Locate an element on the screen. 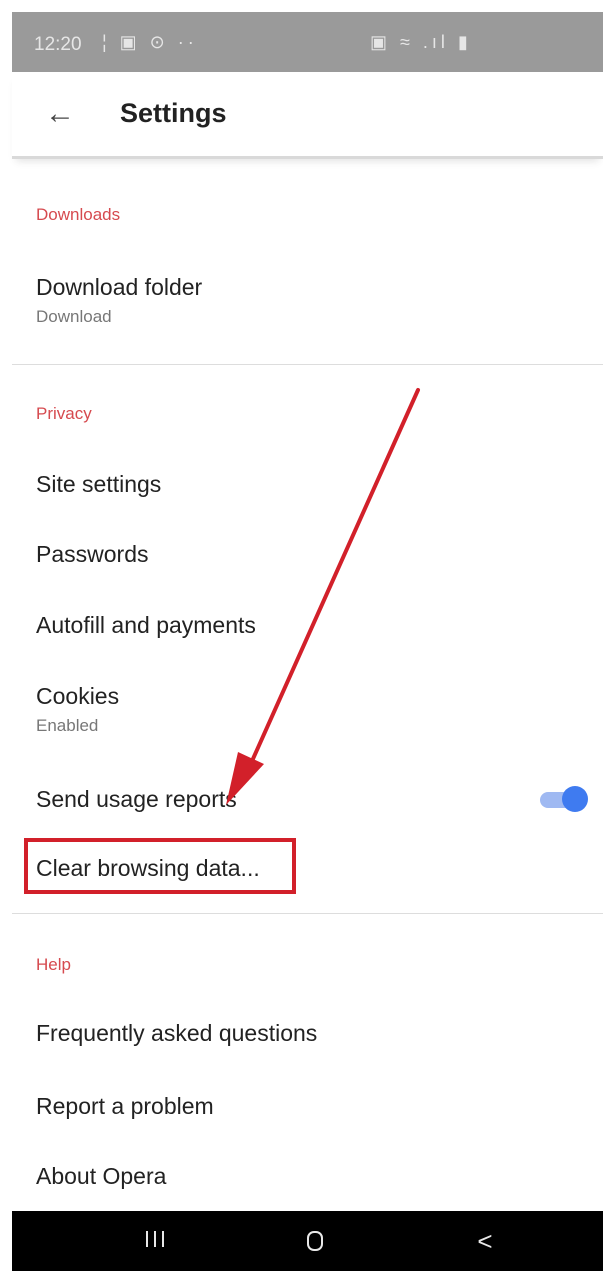 This screenshot has height=1271, width=603. site-settings-item: Site settings is located at coordinates (309, 484).